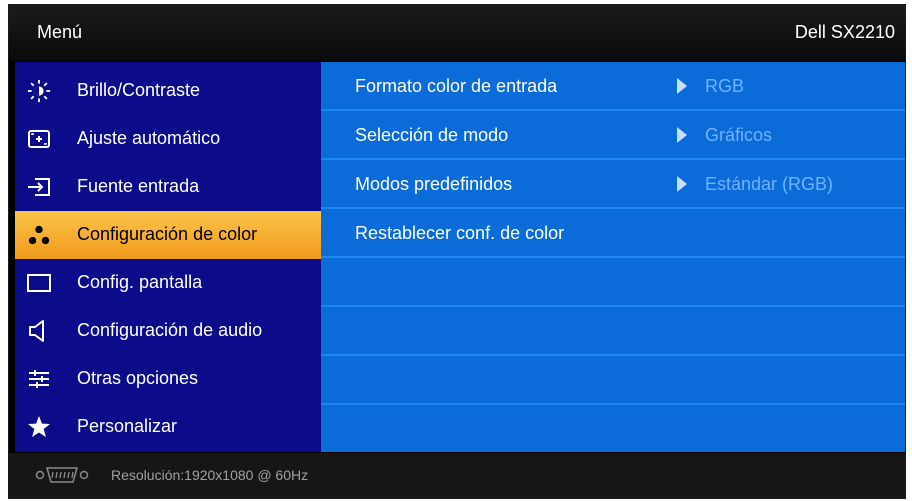 The height and width of the screenshot is (501, 912). I want to click on sidebar-item-config-pantalla: Config. pantalla, so click(168, 283).